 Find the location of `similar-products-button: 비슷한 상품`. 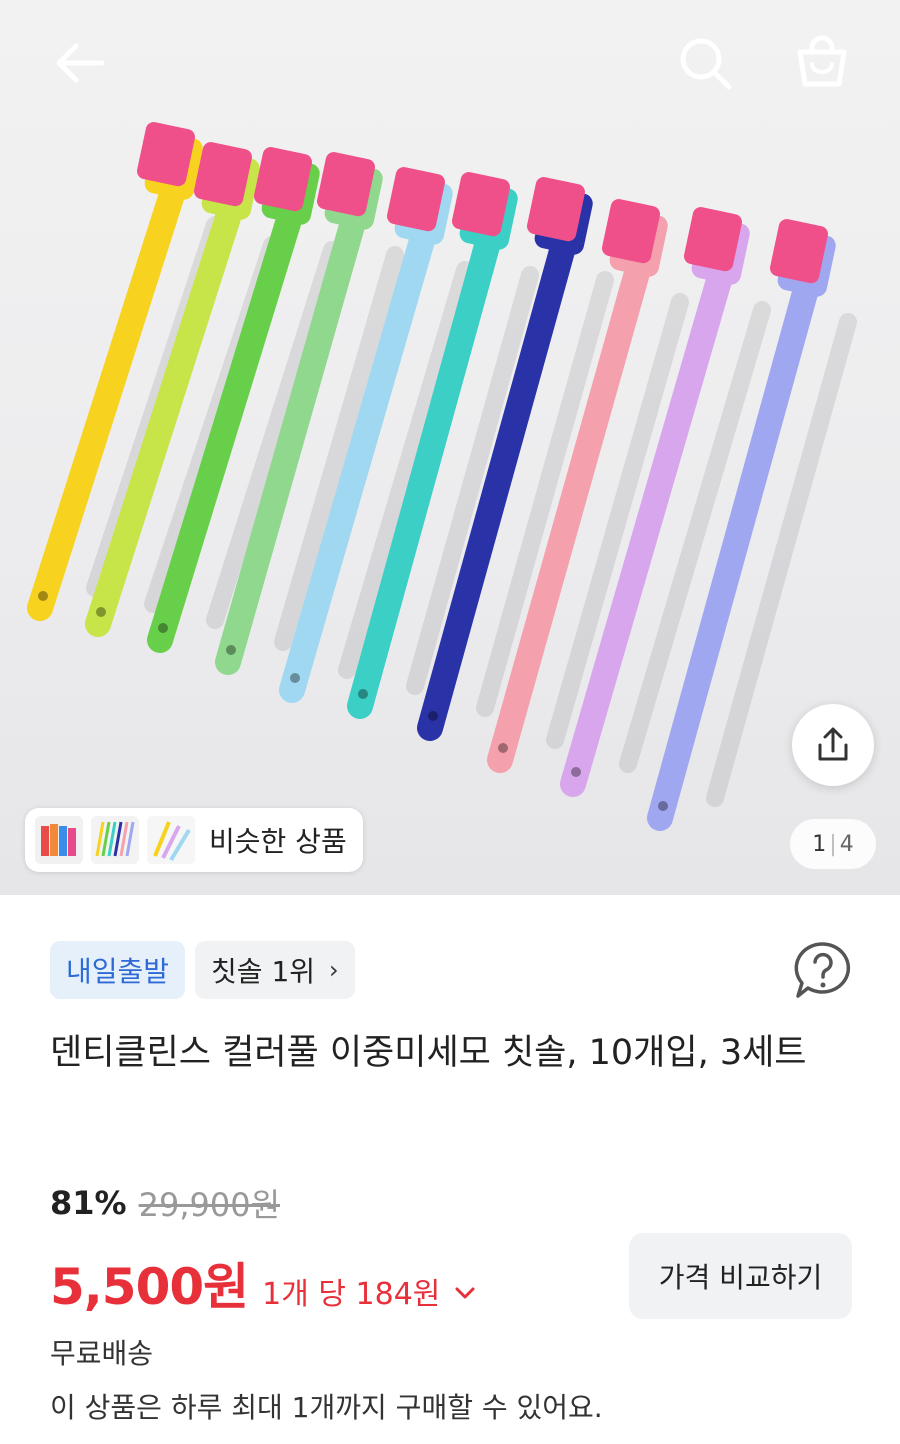

similar-products-button: 비슷한 상품 is located at coordinates (194, 840).